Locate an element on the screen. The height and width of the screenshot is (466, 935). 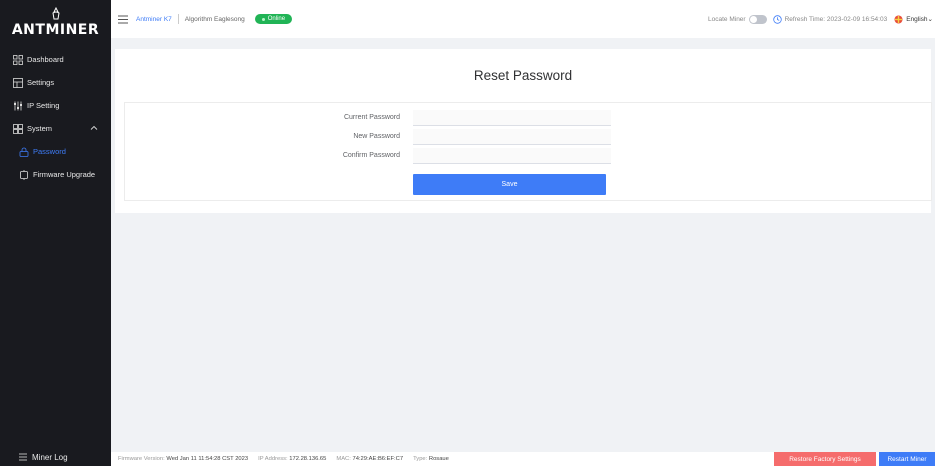
chevron-up-icon is located at coordinates (94, 127).